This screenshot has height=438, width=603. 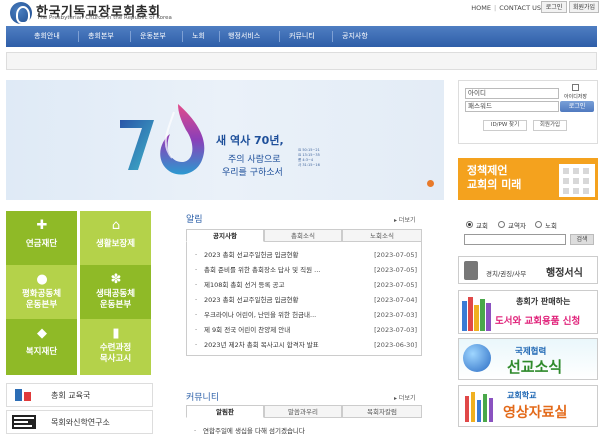 I want to click on shop-line-2: 도서와 교회용품 신청, so click(x=538, y=321).